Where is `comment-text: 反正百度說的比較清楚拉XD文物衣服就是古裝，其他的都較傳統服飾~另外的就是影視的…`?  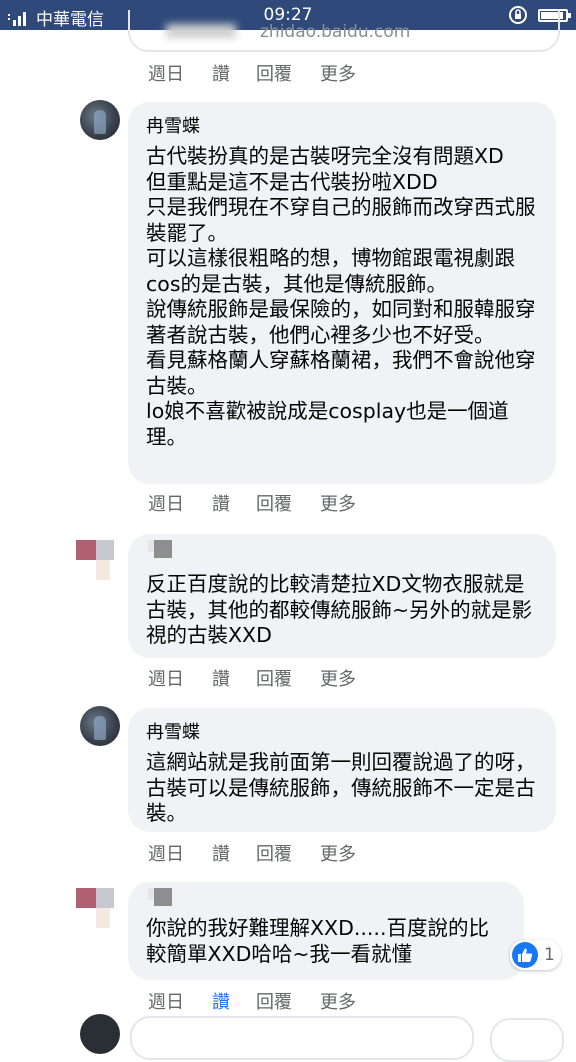
comment-text: 反正百度說的比較清楚拉XD文物衣服就是古裝，其他的都較傳統服飾~另外的就是影視的… is located at coordinates (339, 609).